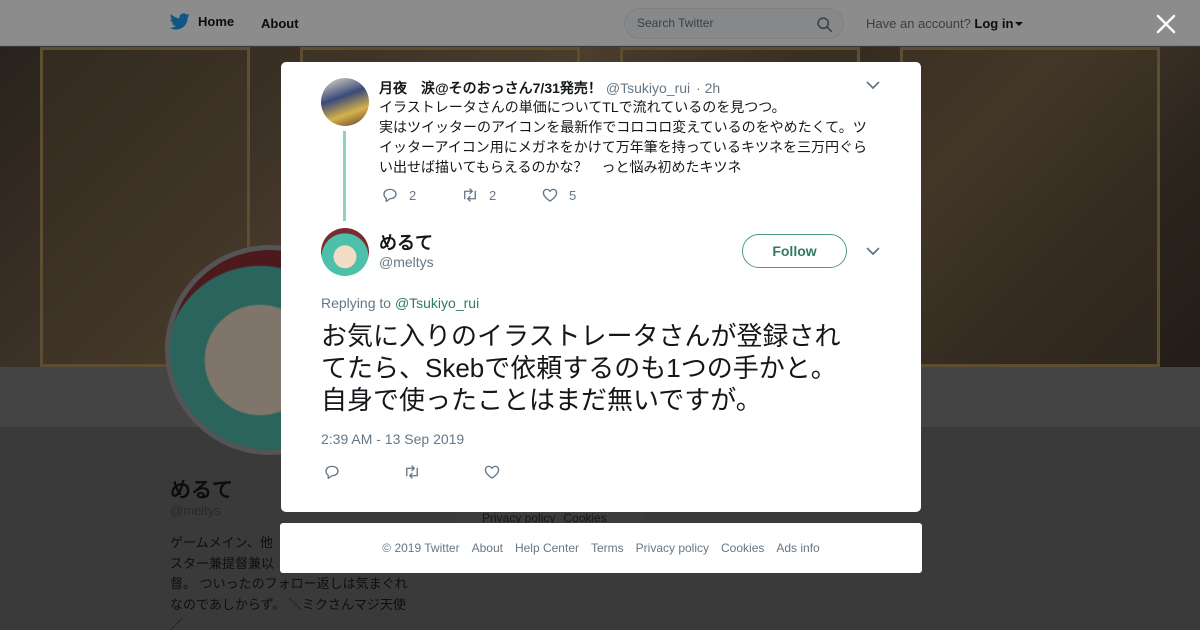 This screenshot has height=630, width=1200. I want to click on retweet-action, so click(443, 472).